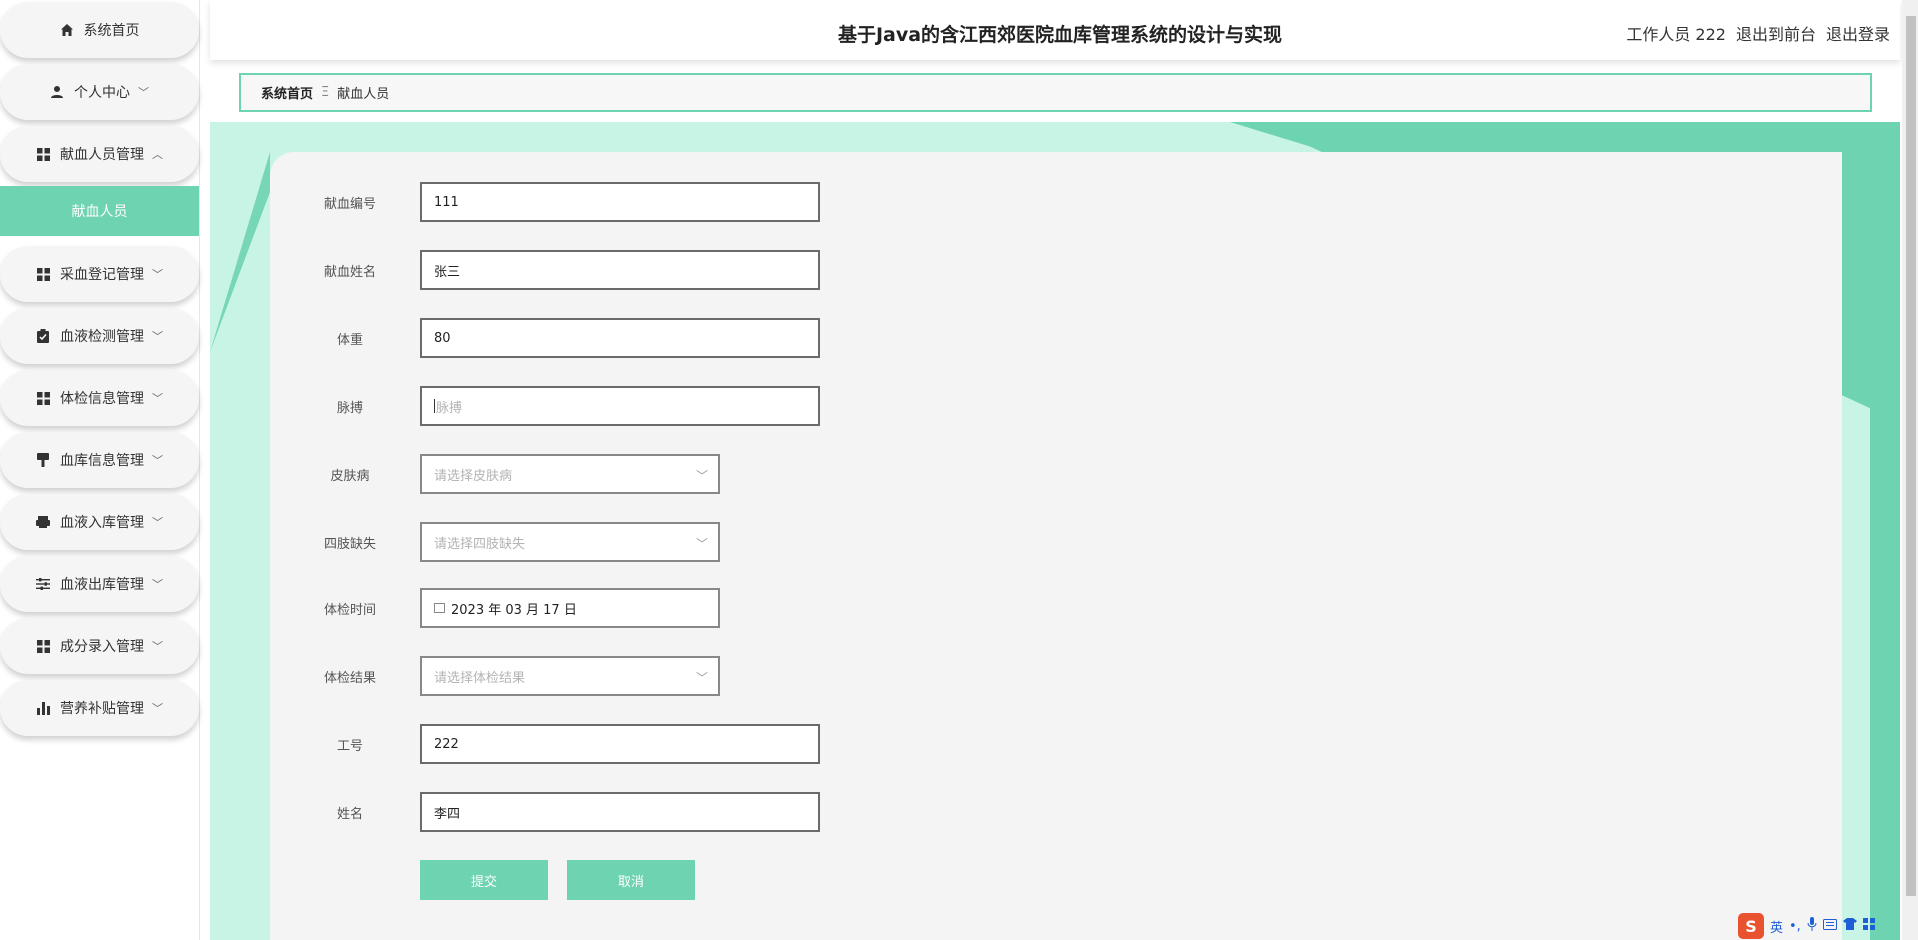  Describe the element at coordinates (620, 812) in the screenshot. I see `staff-name-input: 李四` at that location.